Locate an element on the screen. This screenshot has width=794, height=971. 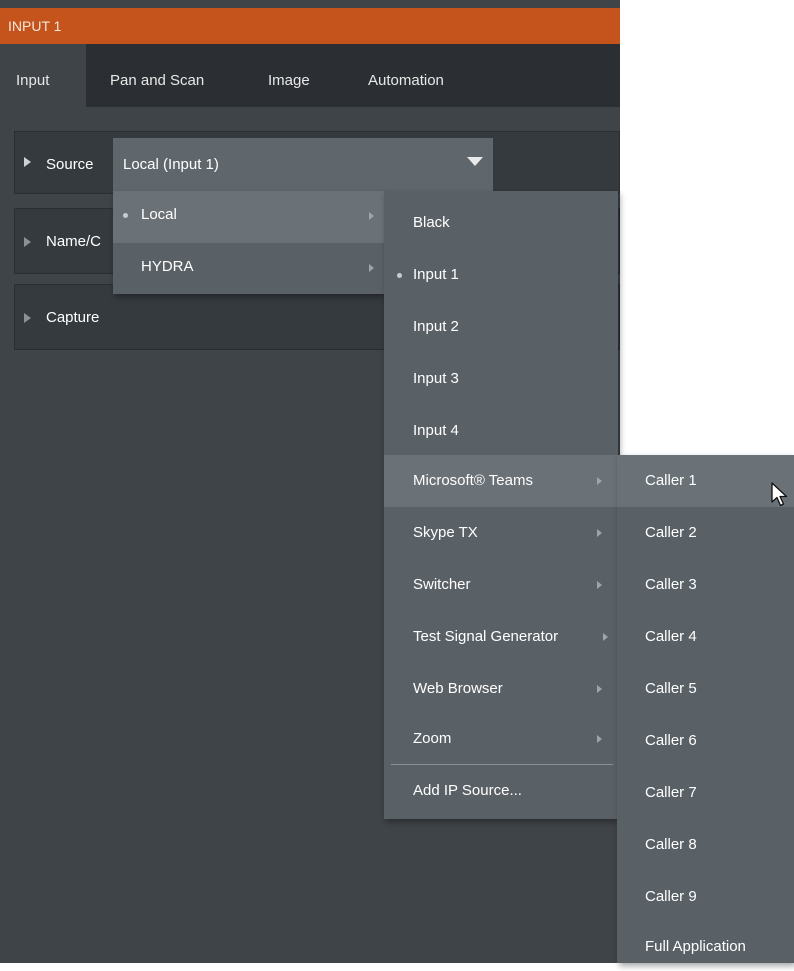
menu-item-microsoft-teams: Microsoft® Teams is located at coordinates (501, 481).